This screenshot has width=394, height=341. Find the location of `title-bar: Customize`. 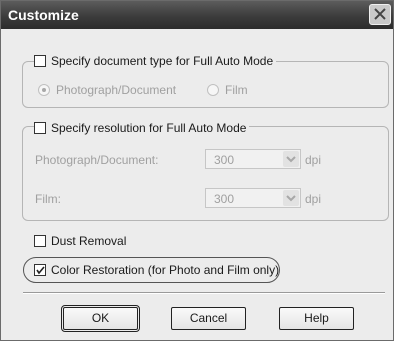

title-bar: Customize is located at coordinates (197, 15).